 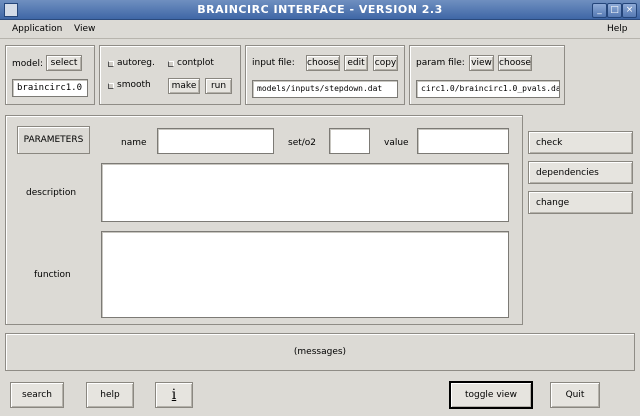 I want to click on view-param-button: view, so click(x=481, y=63).